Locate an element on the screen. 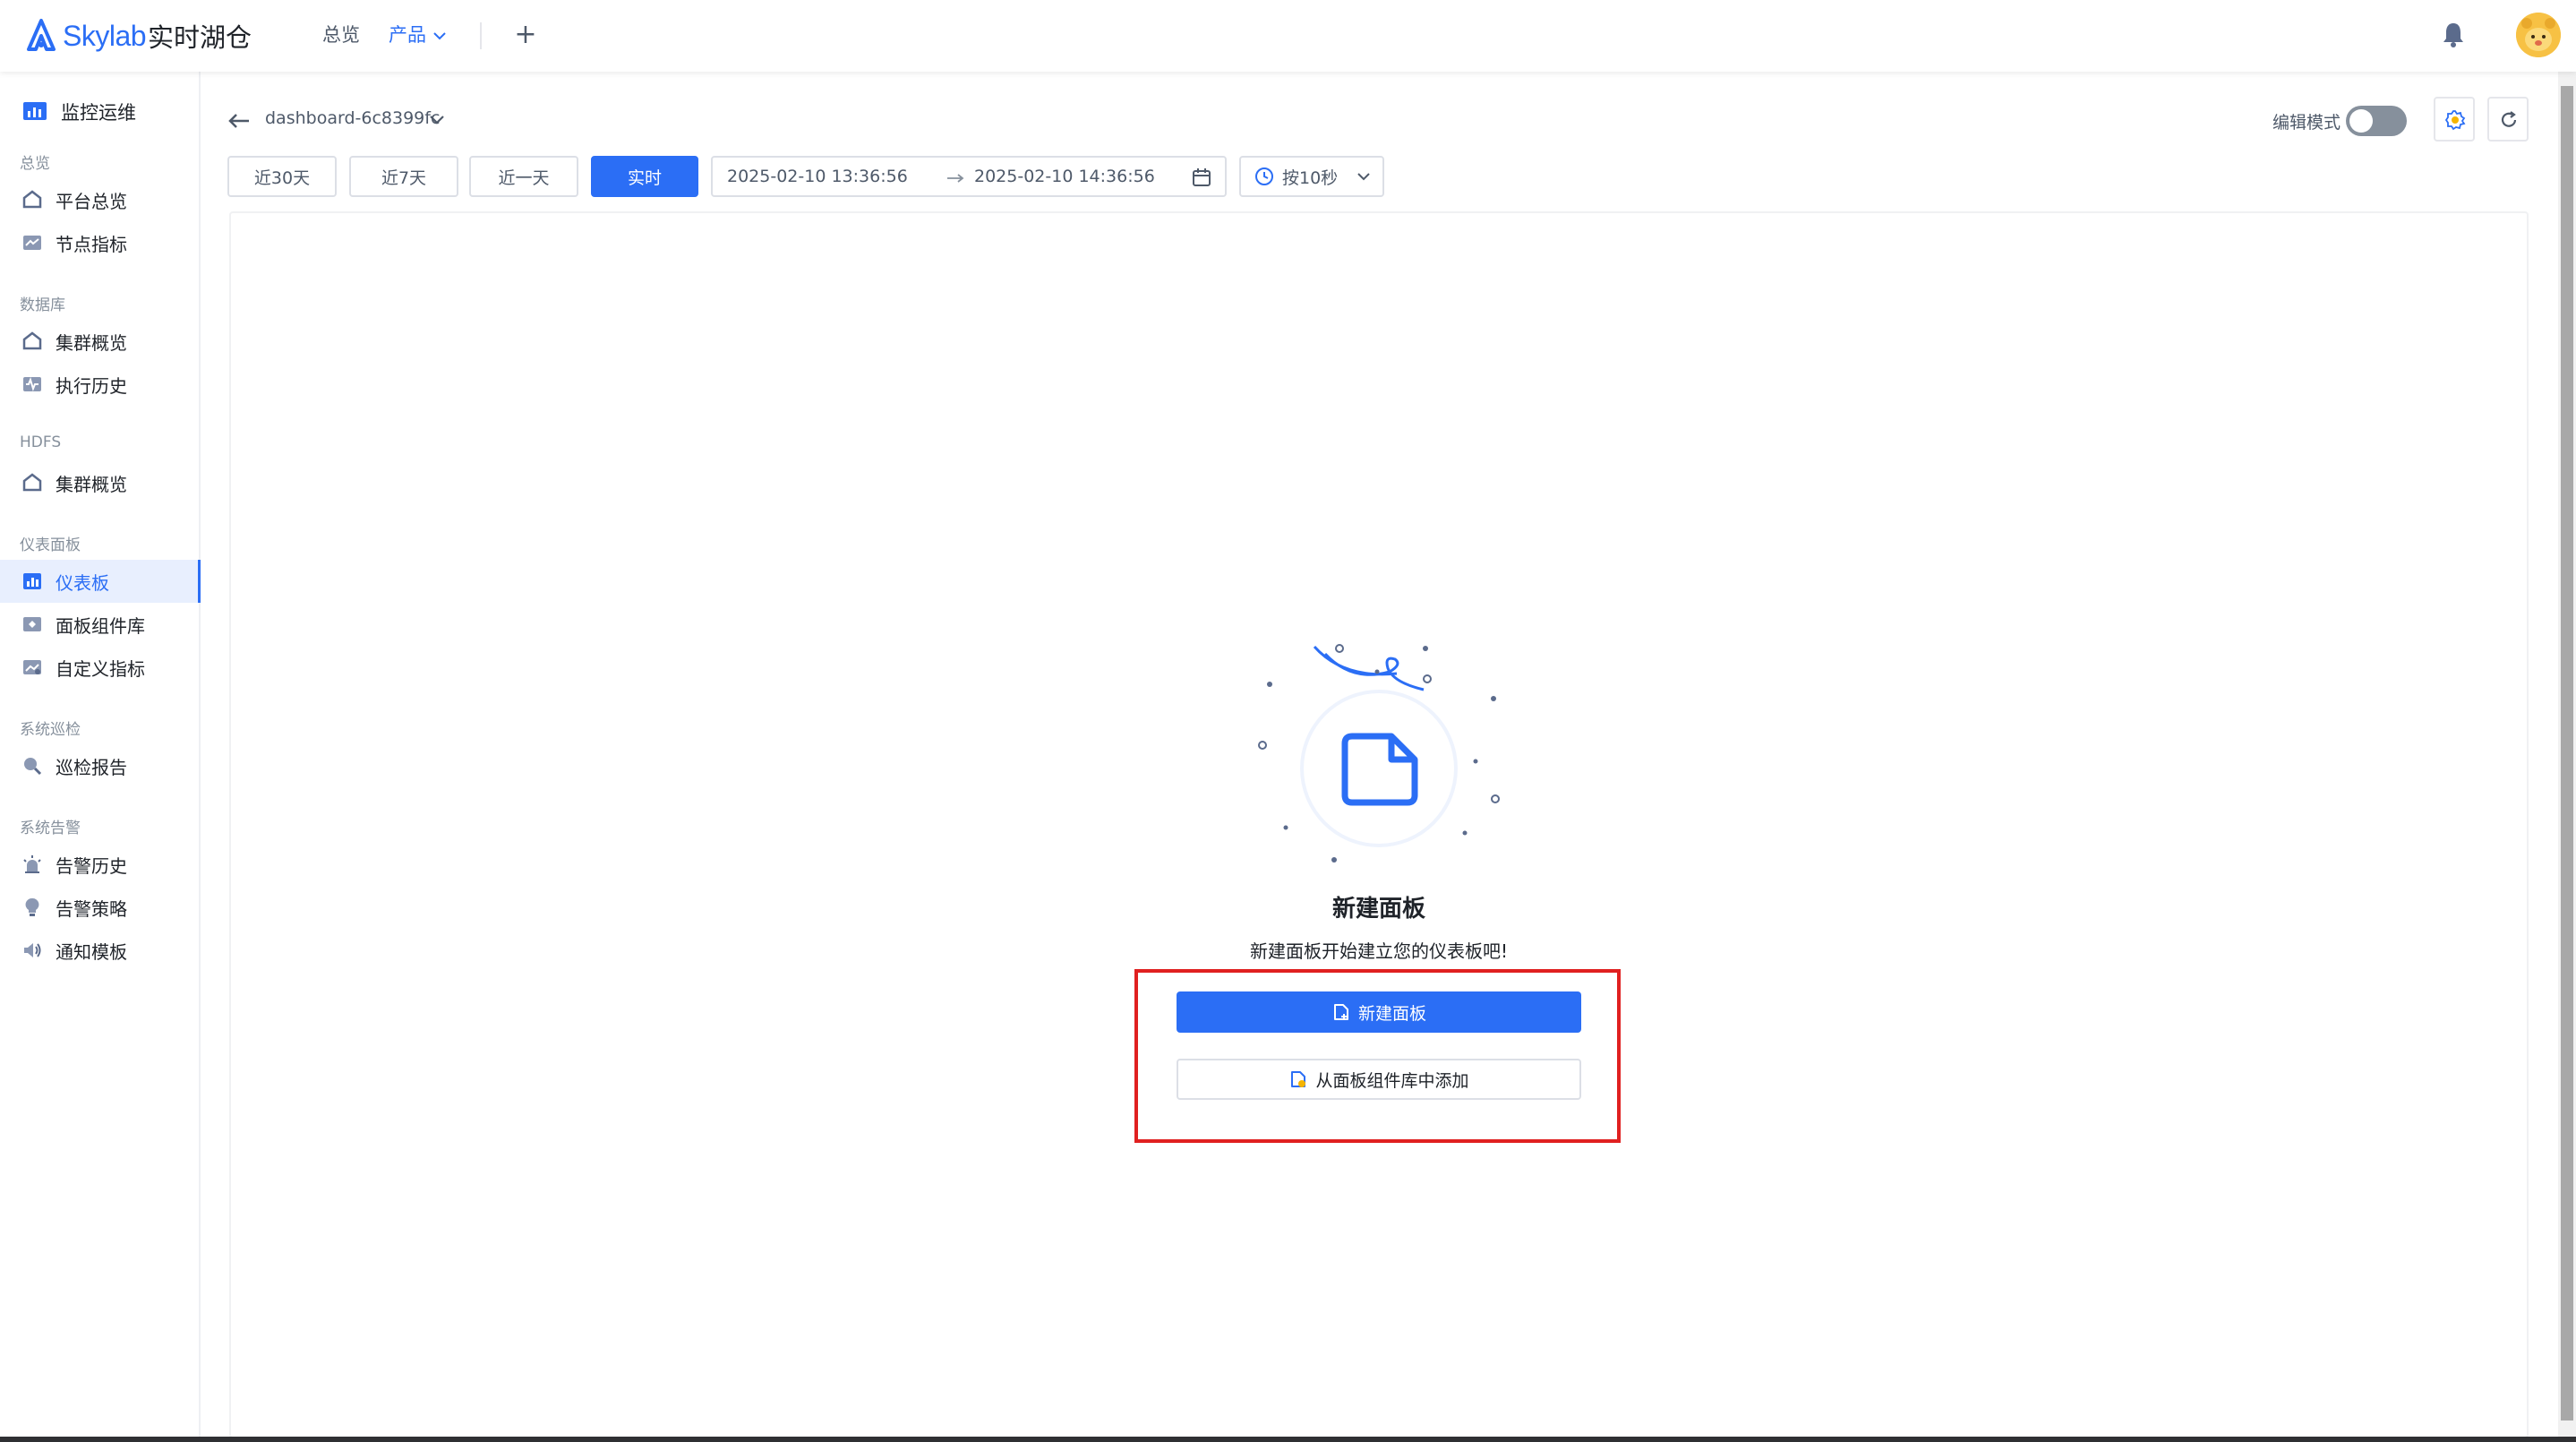  interval-label: 按10秒 is located at coordinates (1310, 177).